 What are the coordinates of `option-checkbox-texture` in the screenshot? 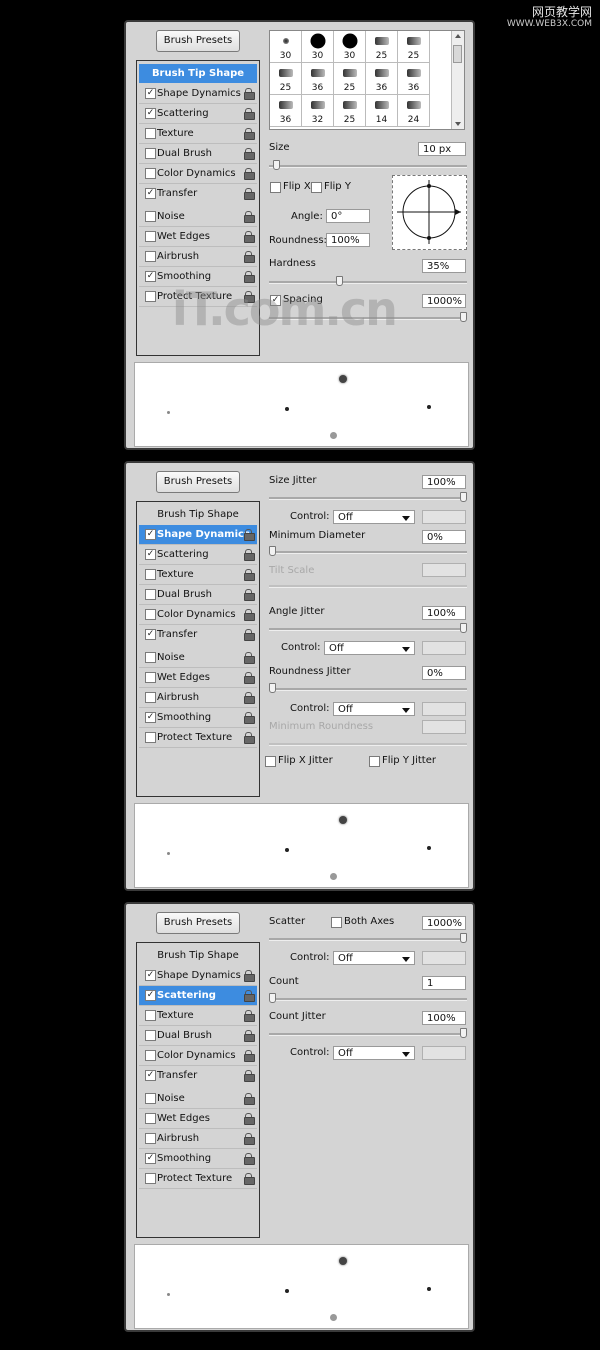 It's located at (150, 1015).